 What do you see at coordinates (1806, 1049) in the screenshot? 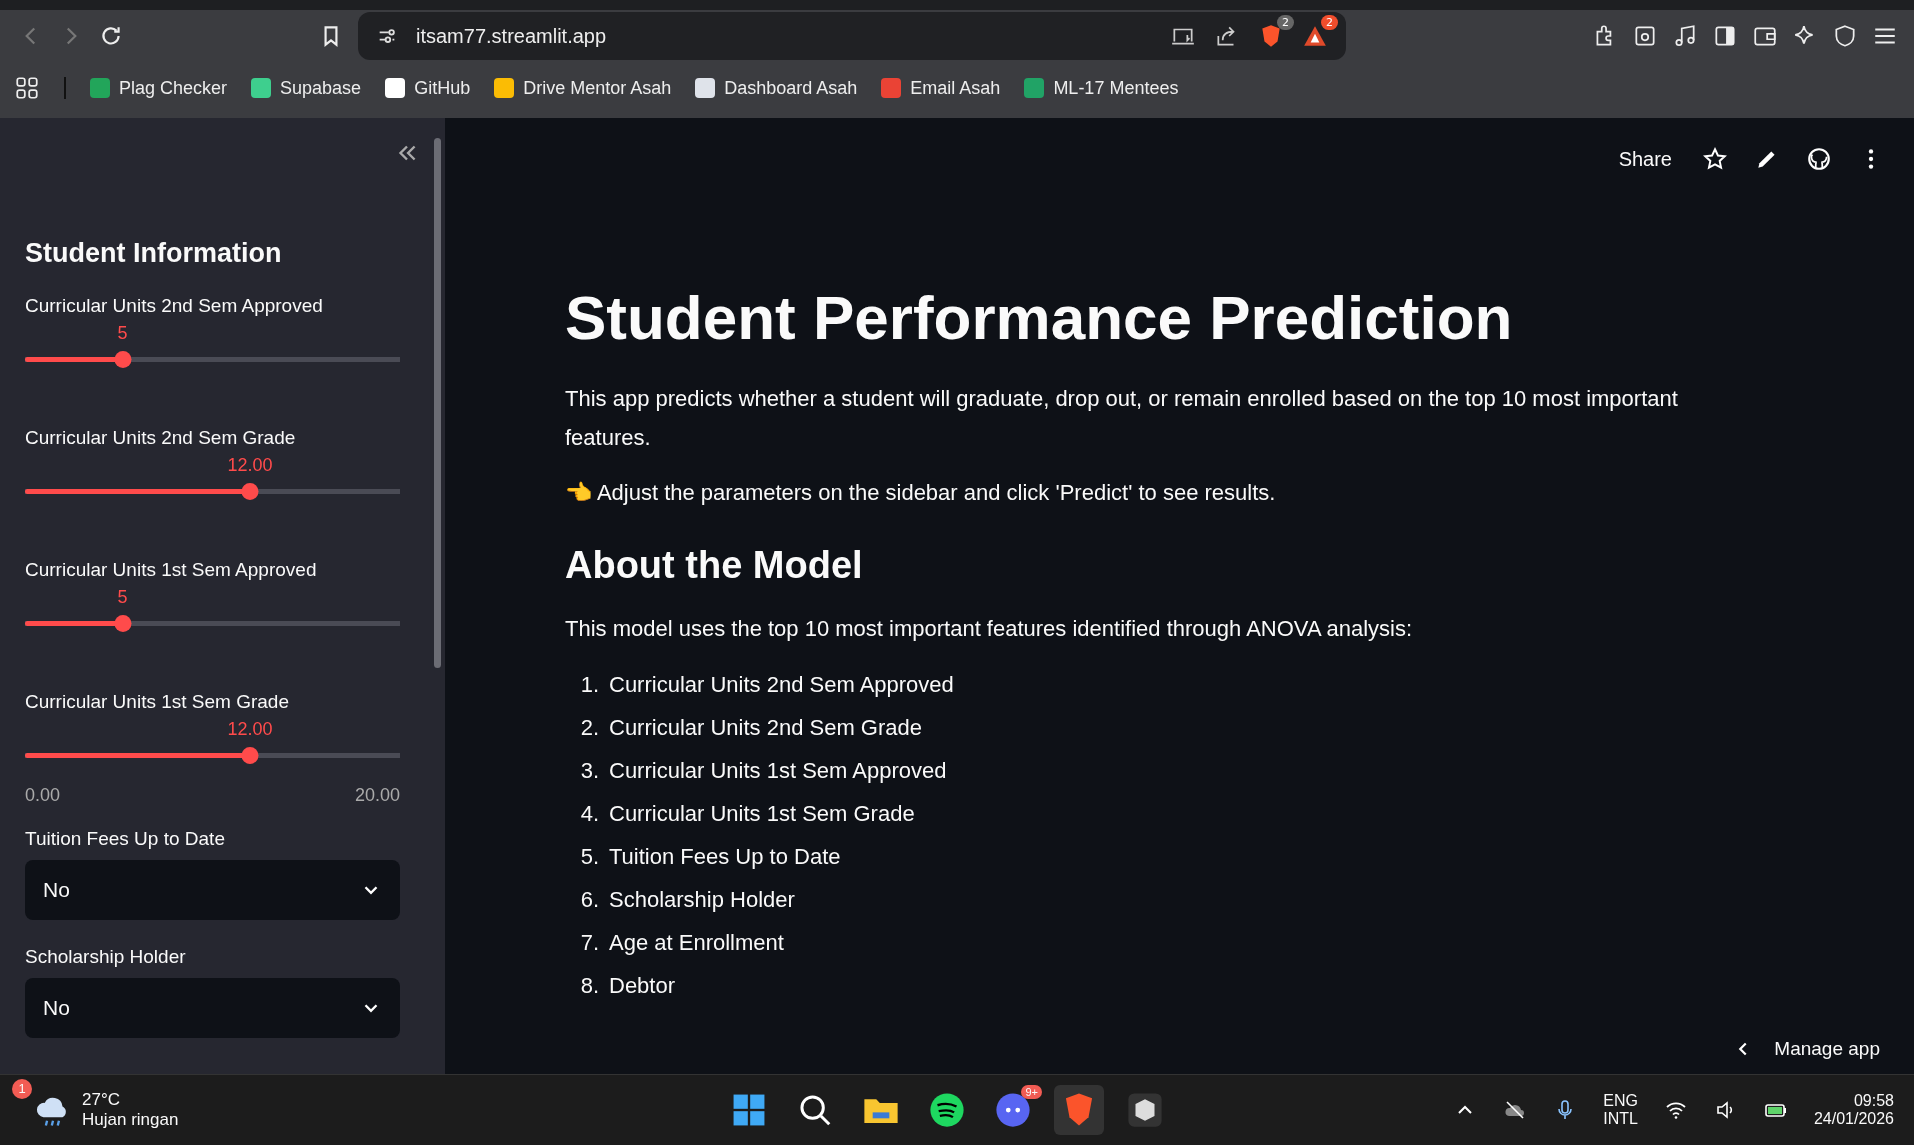
I see `manage-app-button: Manage app` at bounding box center [1806, 1049].